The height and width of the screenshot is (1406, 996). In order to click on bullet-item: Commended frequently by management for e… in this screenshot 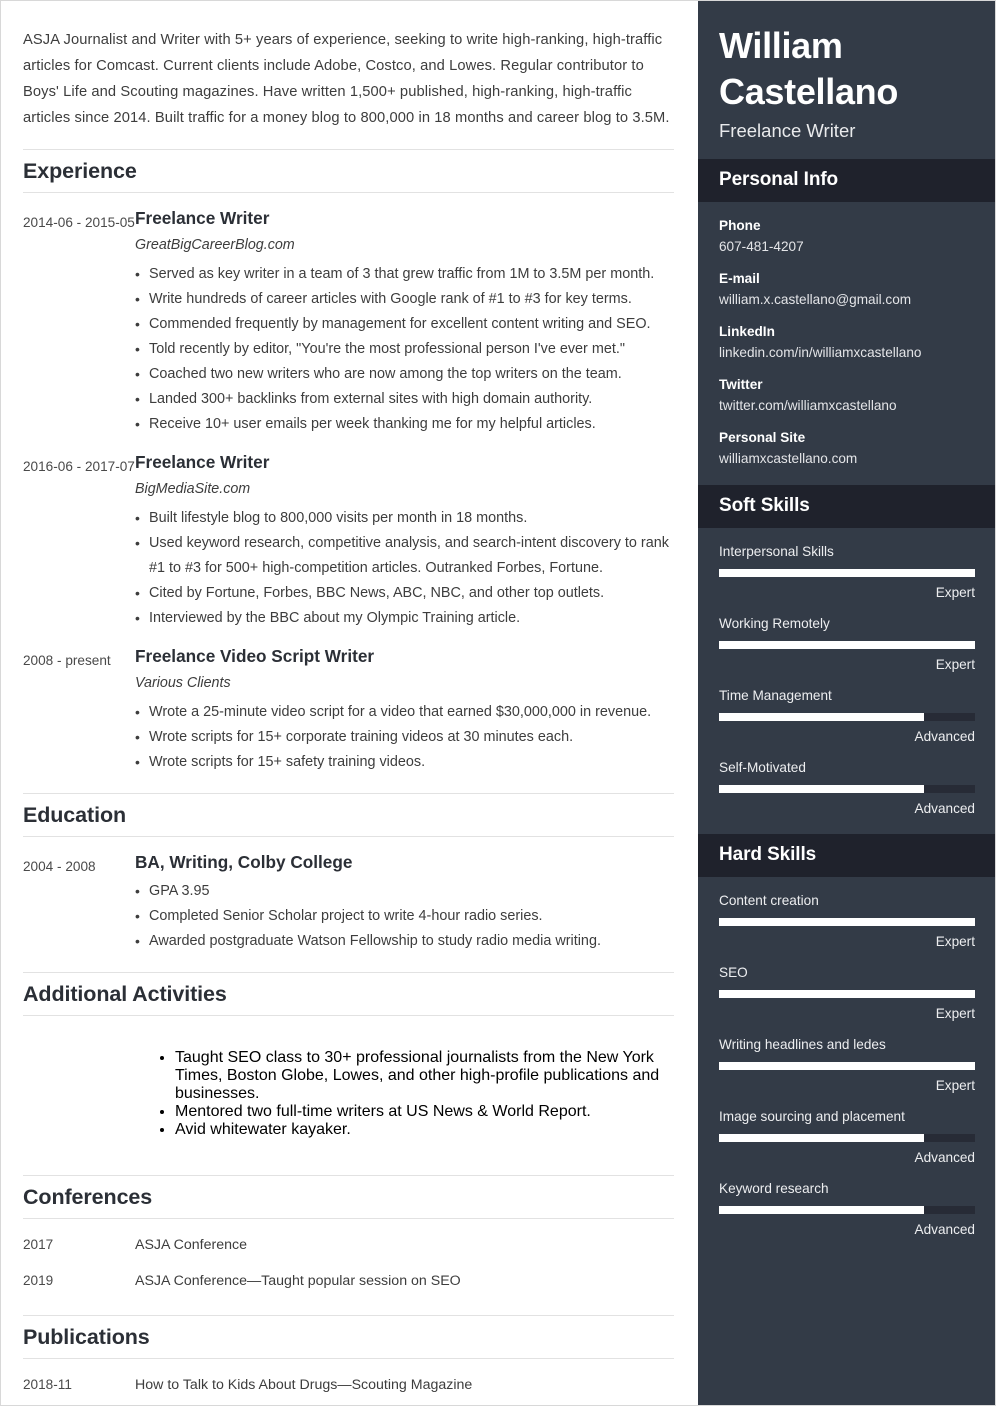, I will do `click(404, 324)`.